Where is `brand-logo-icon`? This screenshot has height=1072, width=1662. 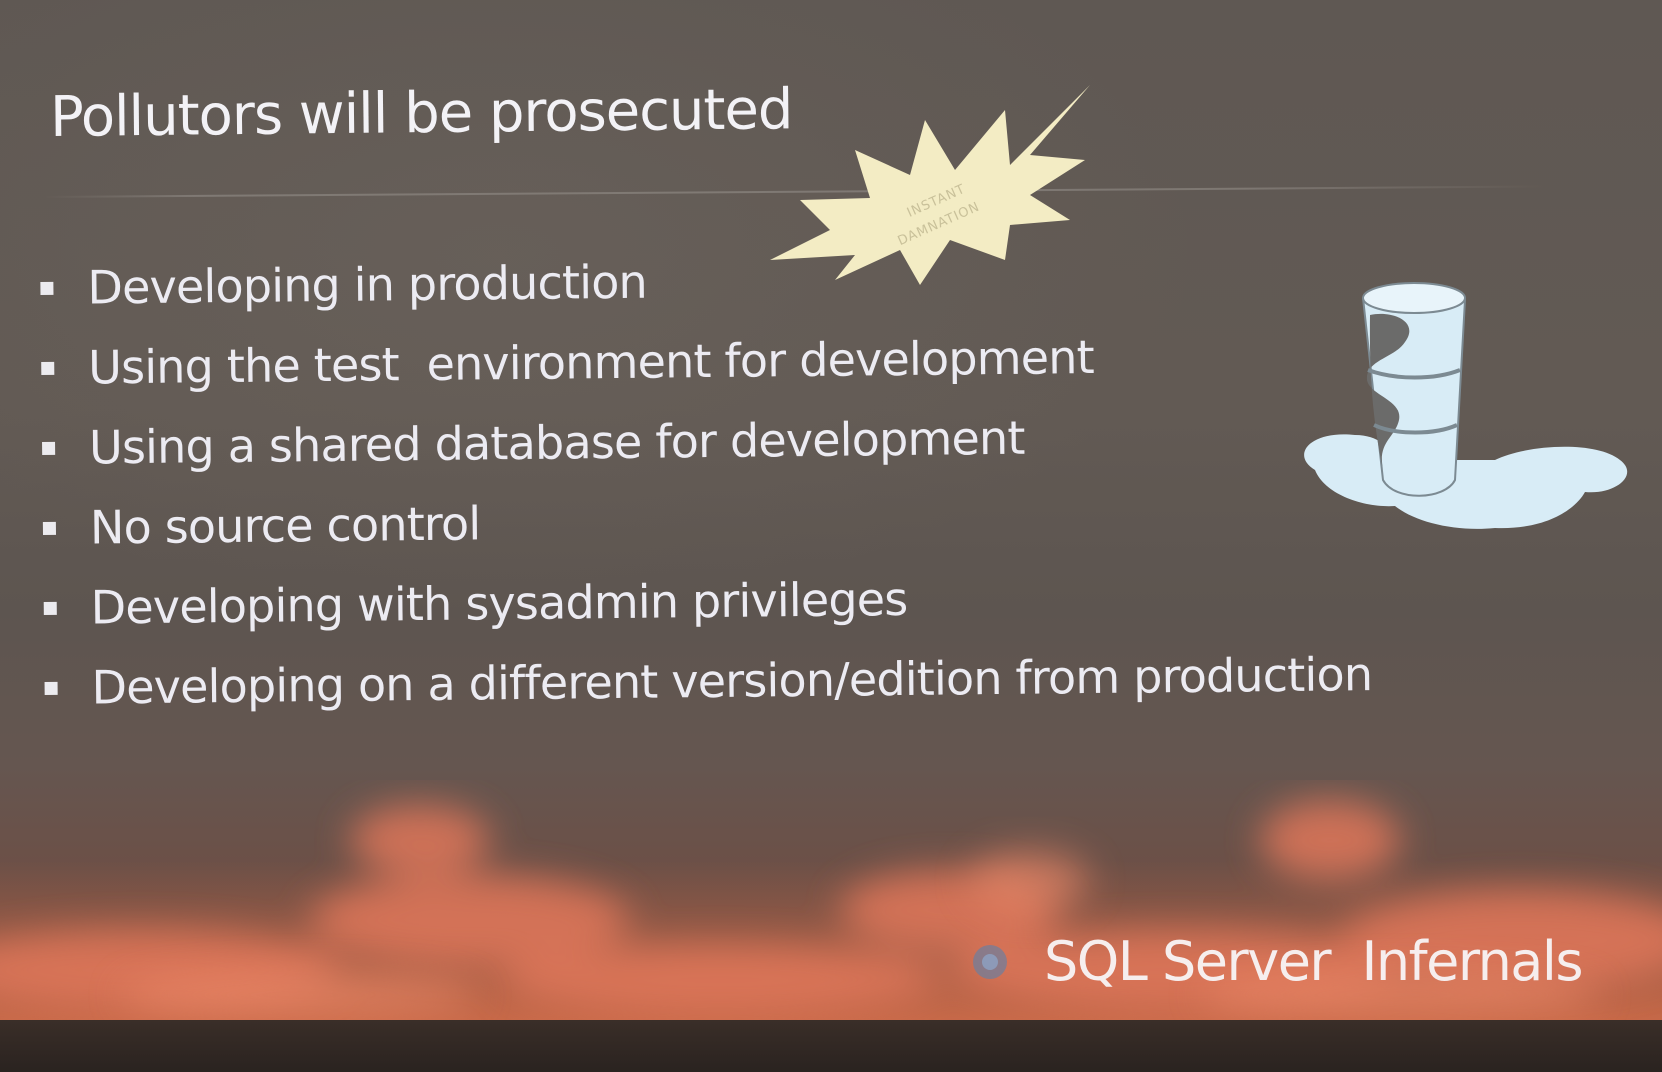
brand-logo-icon is located at coordinates (990, 961).